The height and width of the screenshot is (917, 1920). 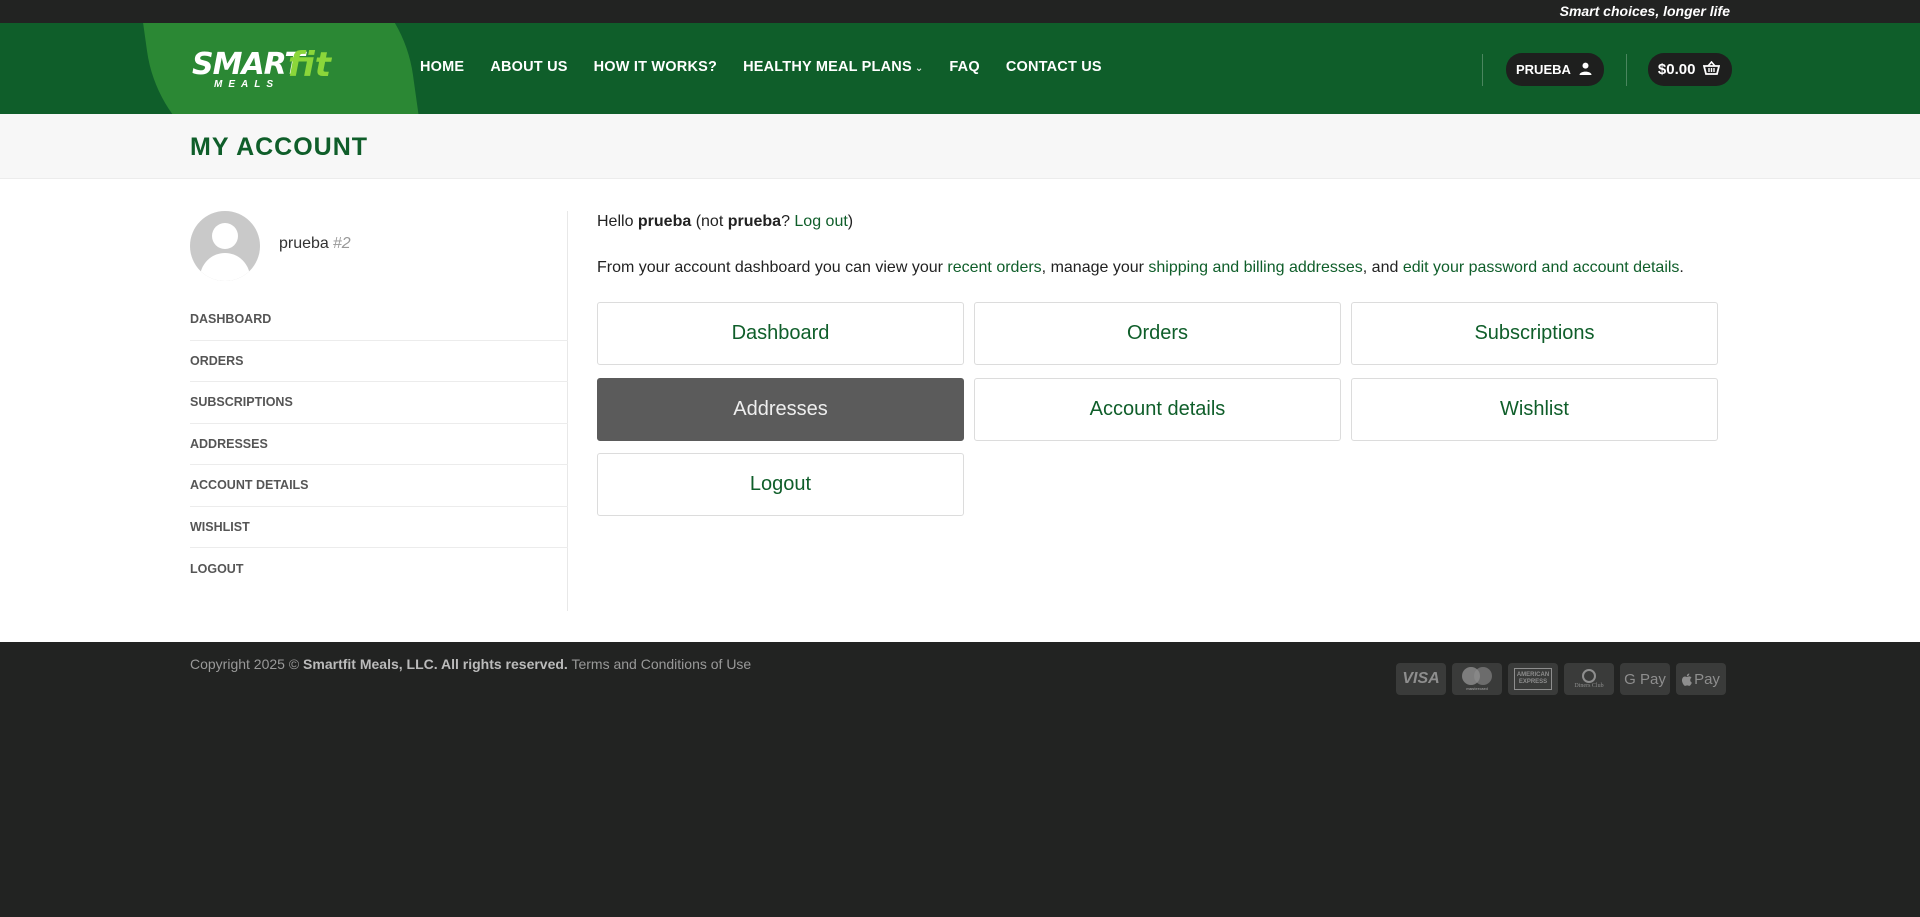 What do you see at coordinates (246, 84) in the screenshot?
I see `logo-sub: MEALS` at bounding box center [246, 84].